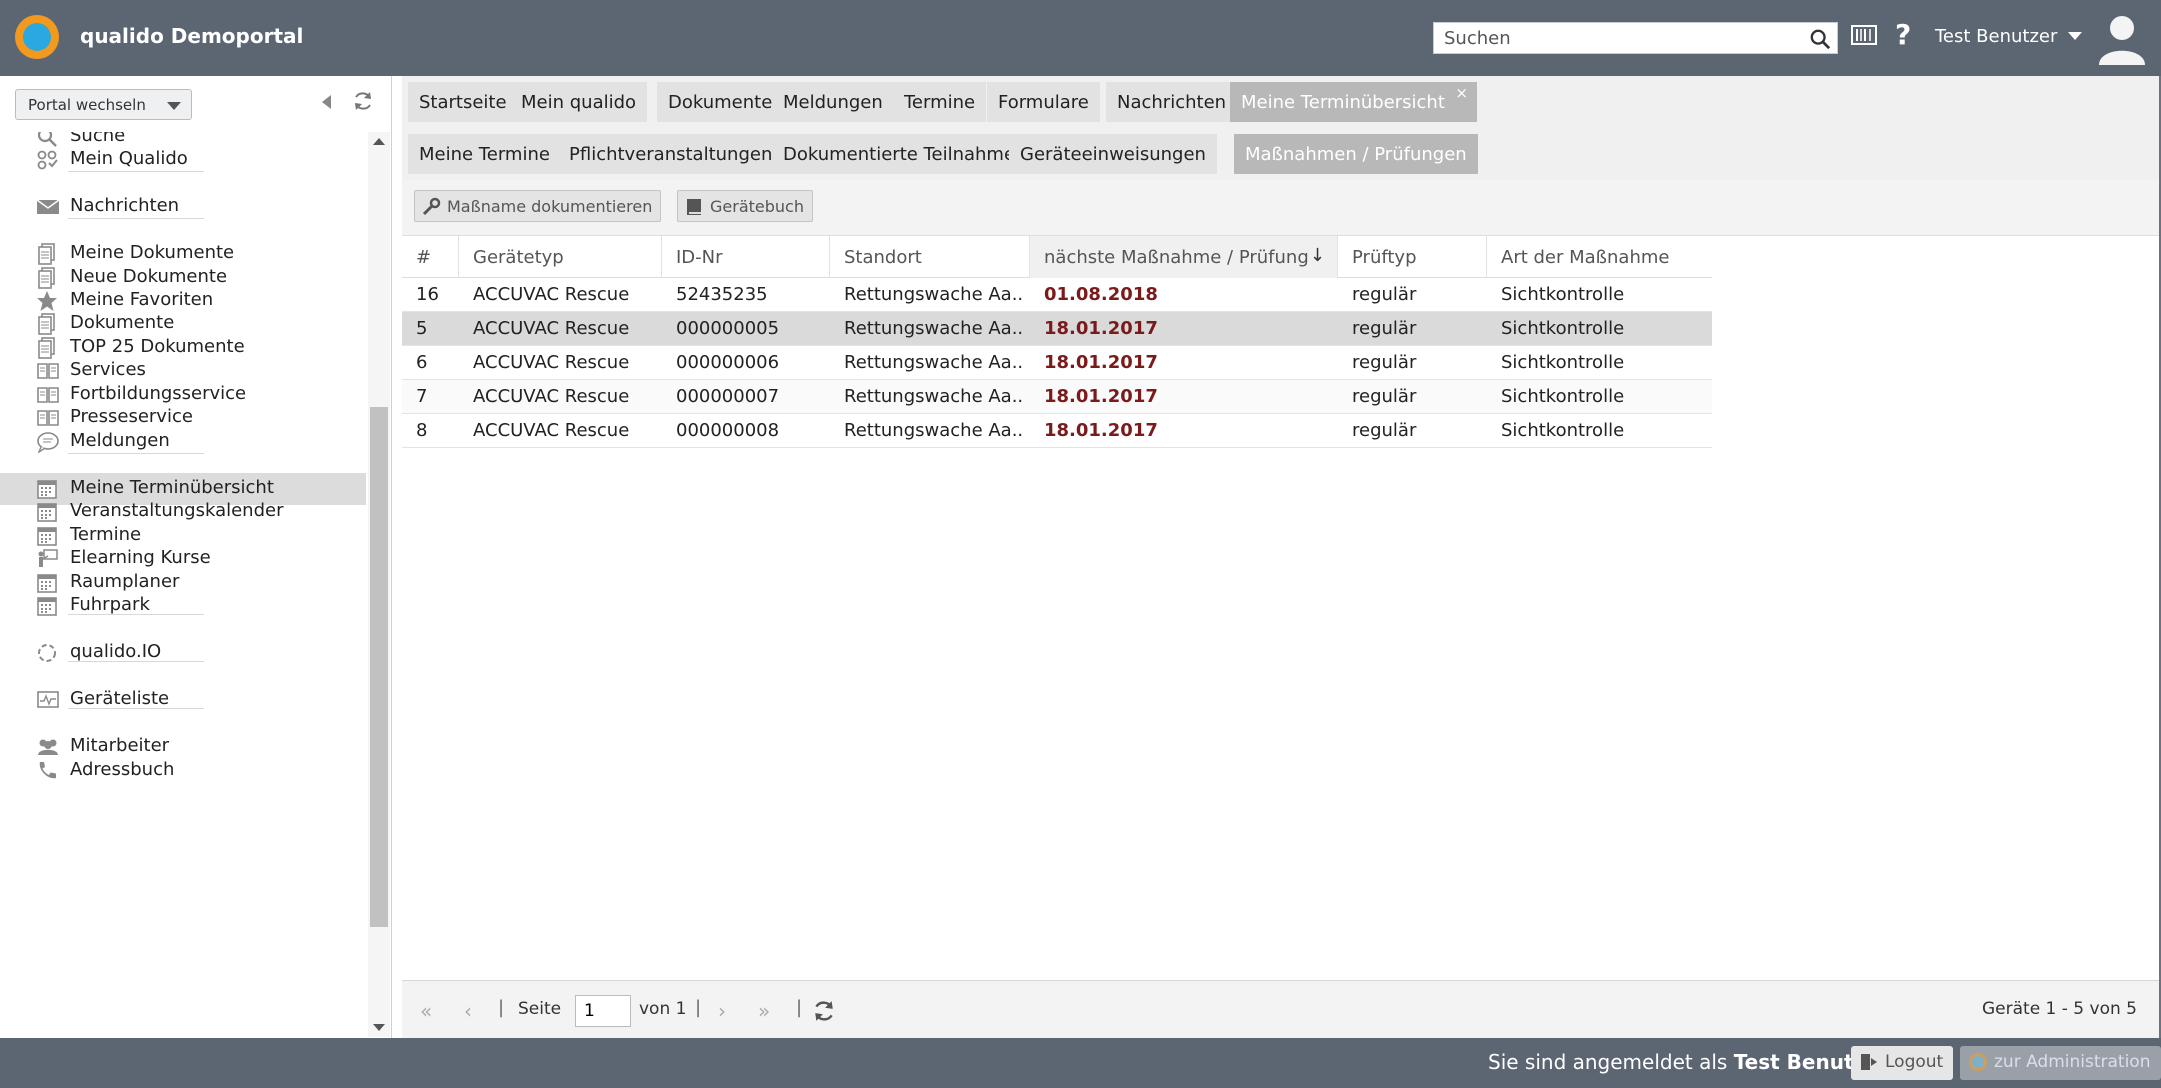 This screenshot has height=1088, width=2161. Describe the element at coordinates (47, 606) in the screenshot. I see `calendar-icon` at that location.